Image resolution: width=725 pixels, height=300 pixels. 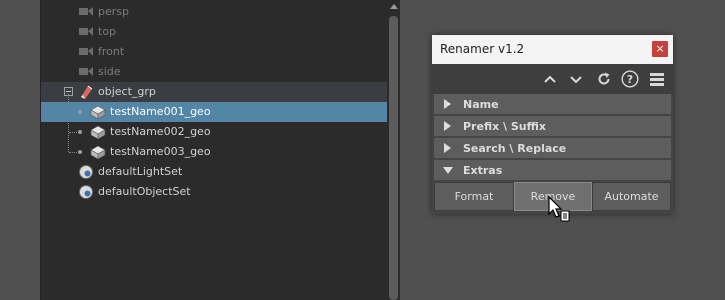 I want to click on chevron-up-icon, so click(x=550, y=79).